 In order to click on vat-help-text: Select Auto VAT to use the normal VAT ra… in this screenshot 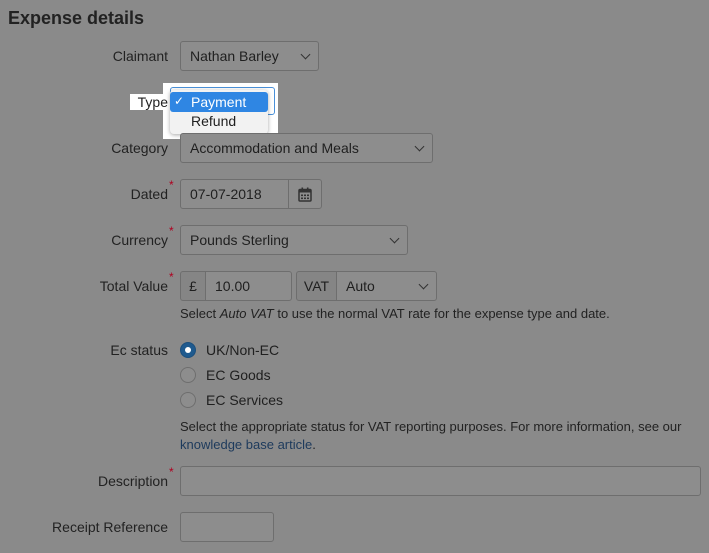, I will do `click(440, 314)`.